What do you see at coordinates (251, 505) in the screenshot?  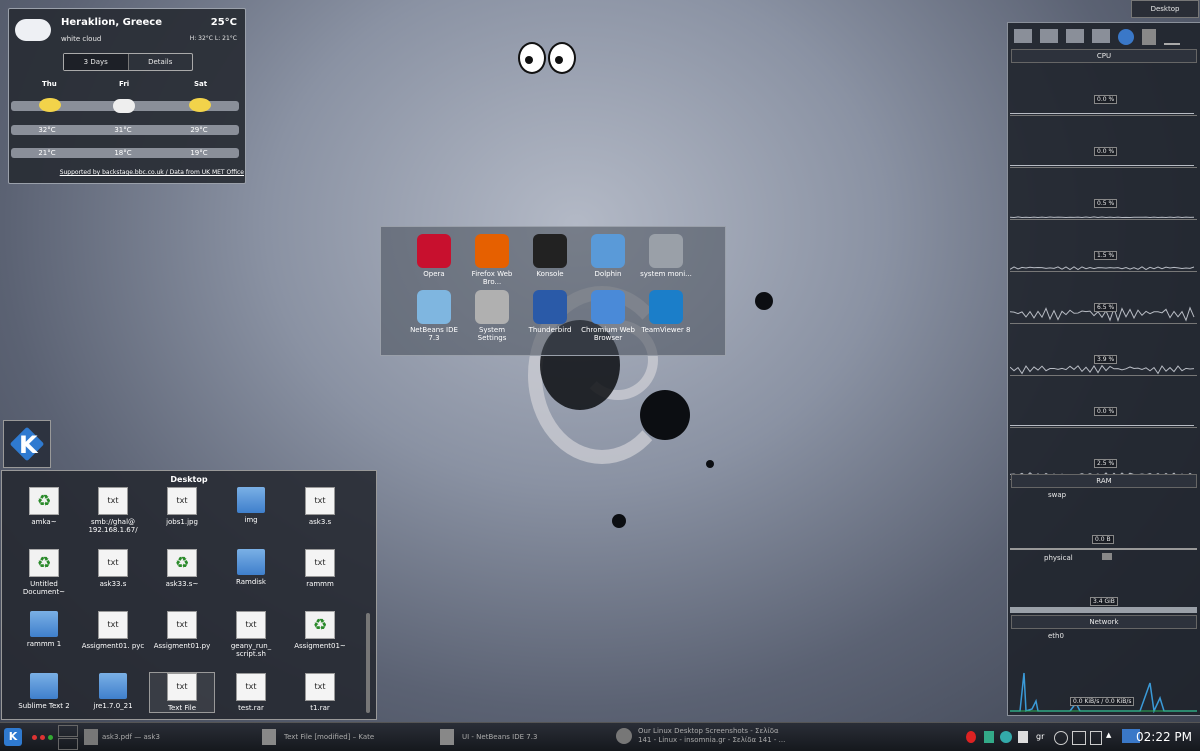 I see `desktop-file-item: img` at bounding box center [251, 505].